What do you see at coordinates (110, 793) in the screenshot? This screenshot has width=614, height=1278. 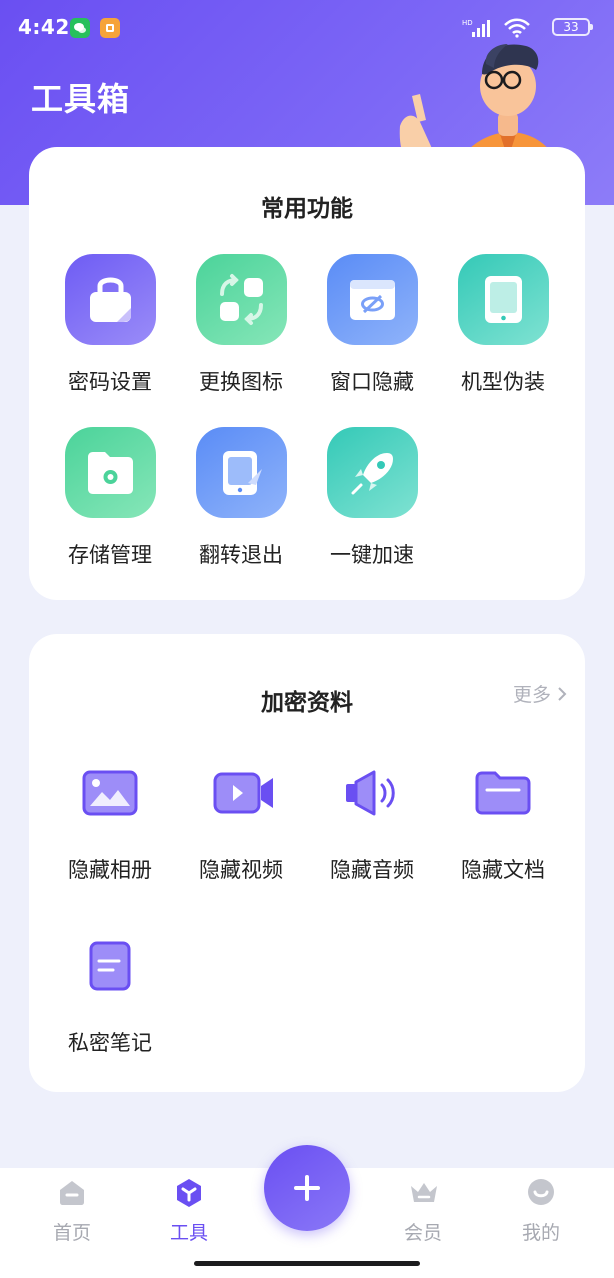 I see `photo-icon` at bounding box center [110, 793].